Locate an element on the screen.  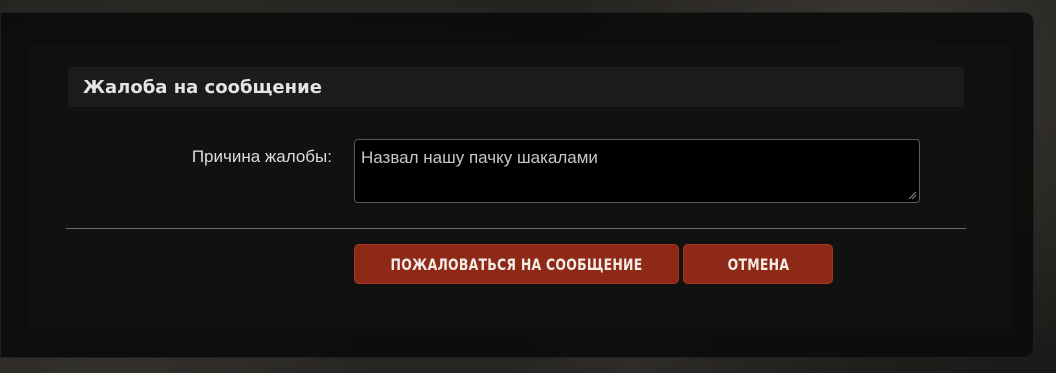
dialog-title-bar: Жалоба на сообщение is located at coordinates (516, 87).